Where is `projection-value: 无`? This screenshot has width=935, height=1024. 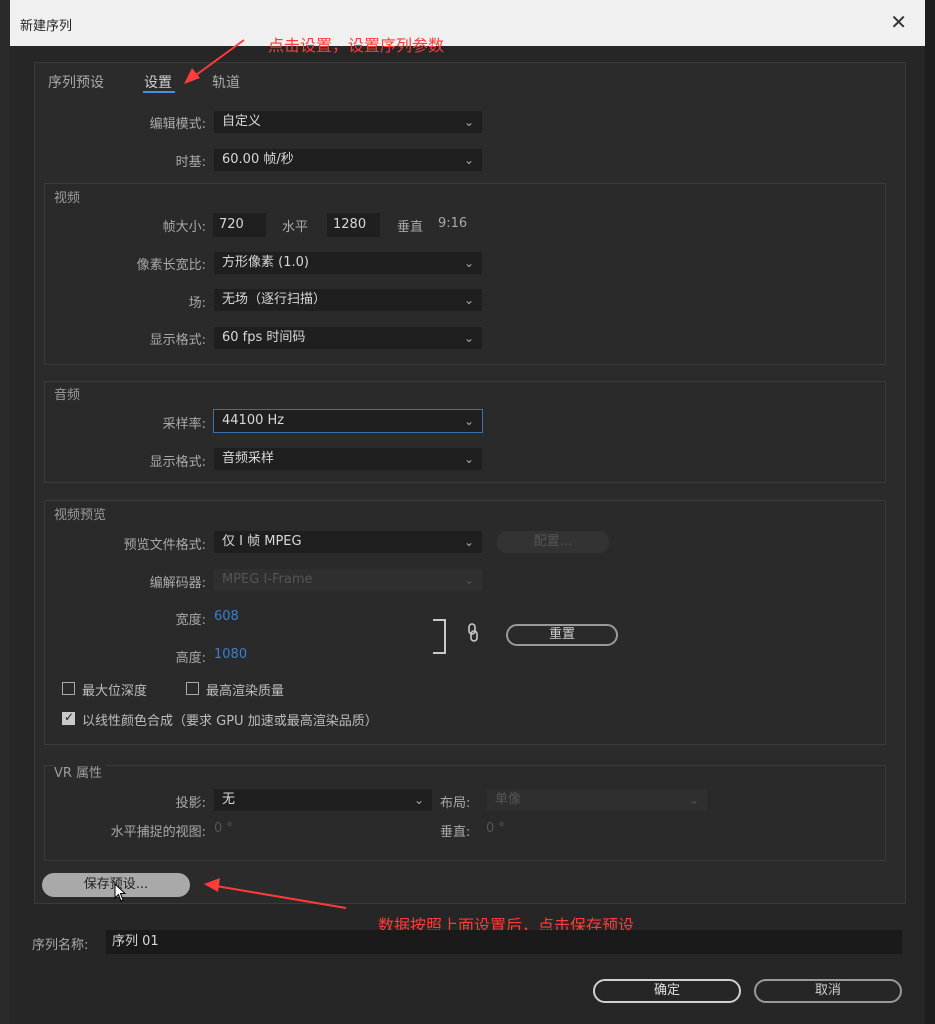 projection-value: 无 is located at coordinates (229, 799).